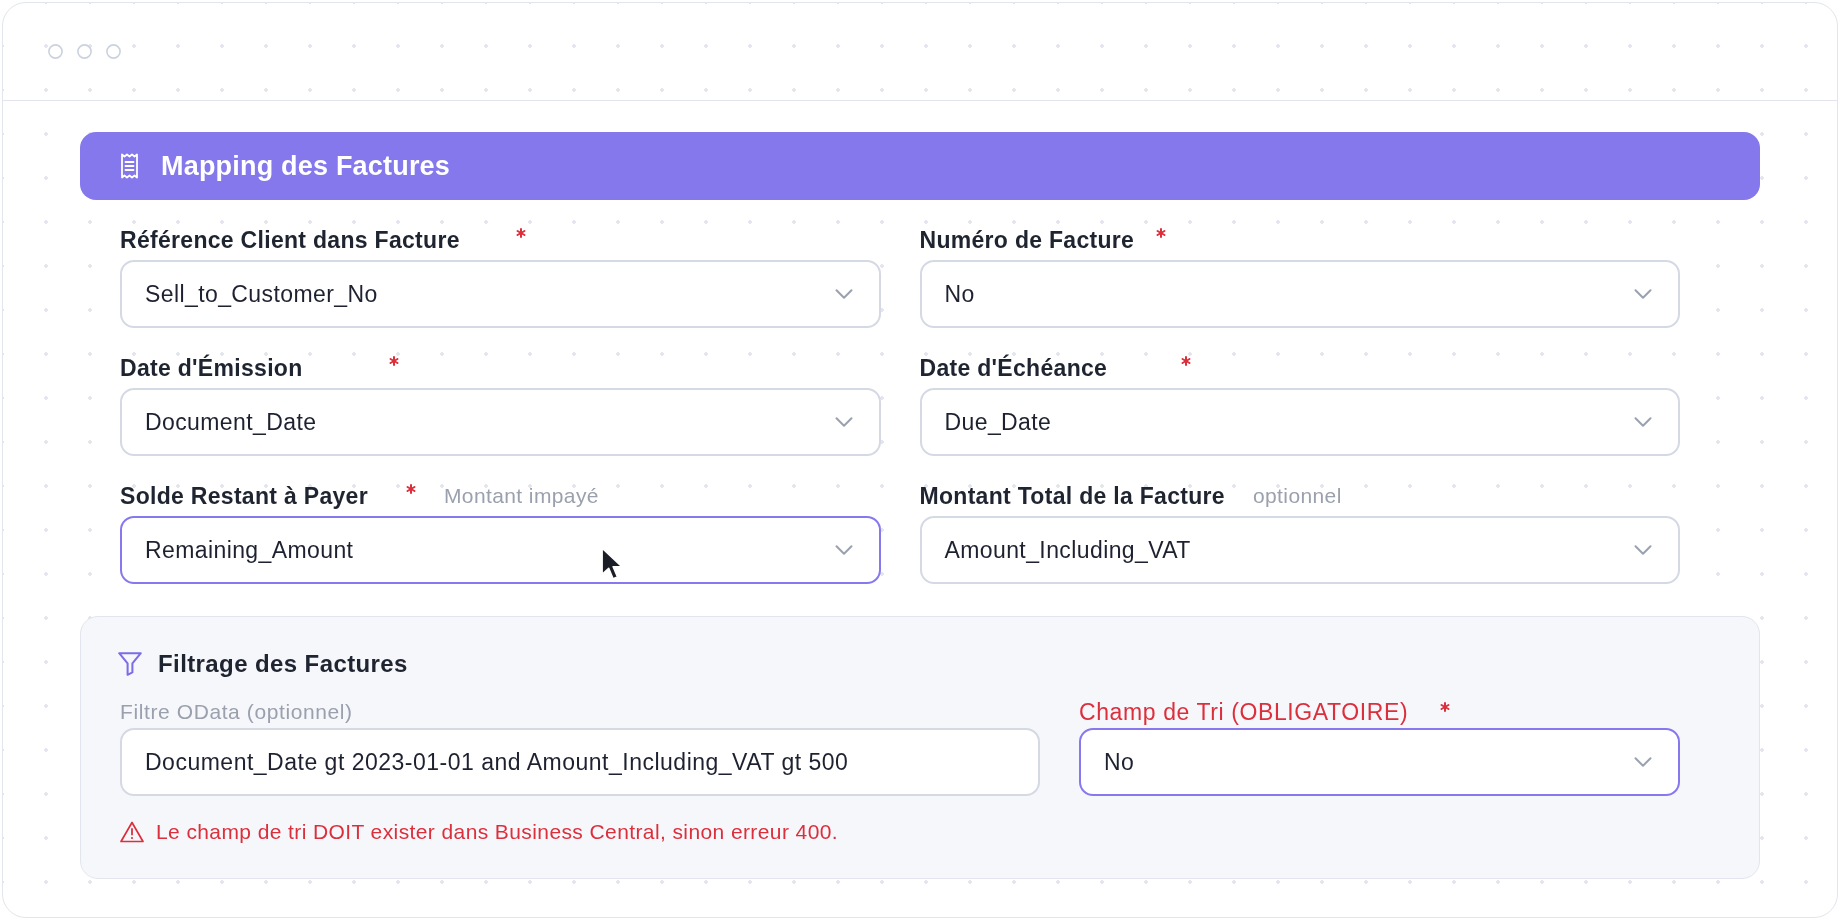 Image resolution: width=1840 pixels, height=920 pixels. What do you see at coordinates (1013, 368) in the screenshot?
I see `field-label: Date d'Échéance` at bounding box center [1013, 368].